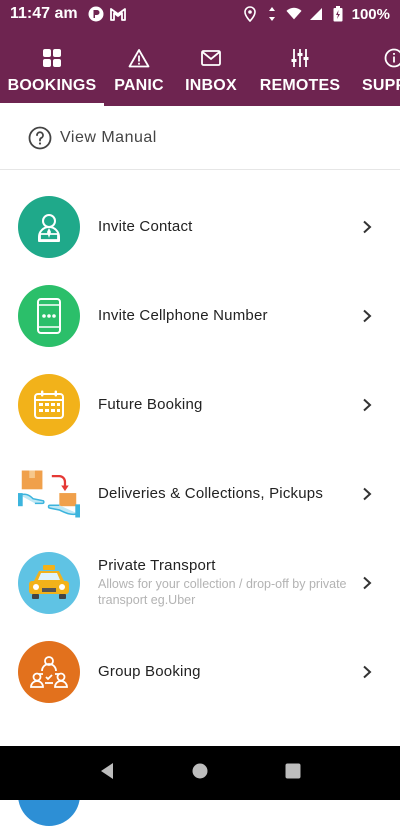  I want to click on view-manual-label: View Manual, so click(108, 138).